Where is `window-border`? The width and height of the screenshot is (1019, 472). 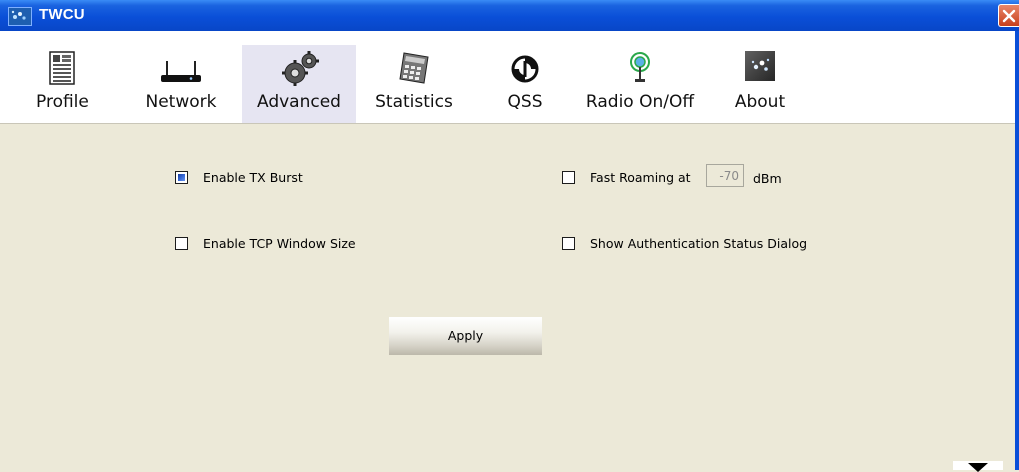
window-border is located at coordinates (1017, 250).